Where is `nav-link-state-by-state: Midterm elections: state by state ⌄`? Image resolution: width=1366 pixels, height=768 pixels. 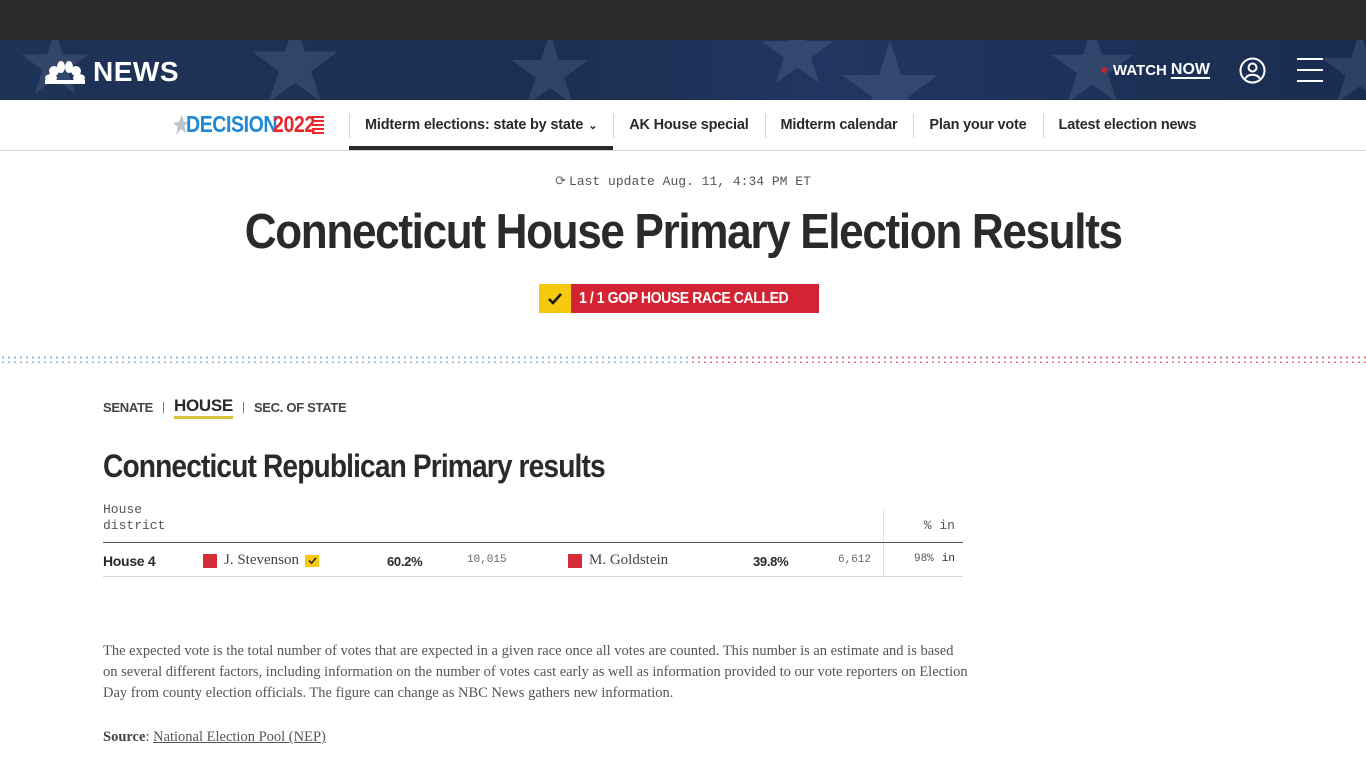 nav-link-state-by-state: Midterm elections: state by state ⌄ is located at coordinates (481, 125).